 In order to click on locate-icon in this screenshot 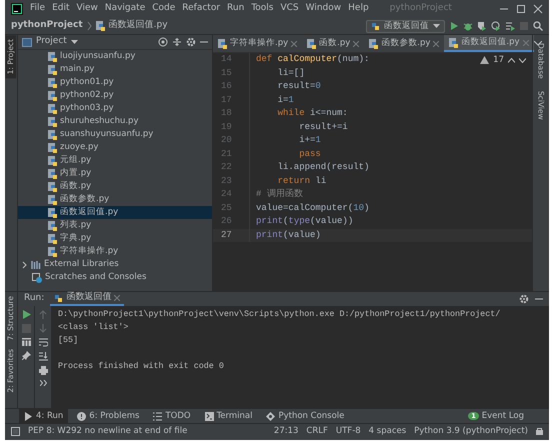, I will do `click(163, 42)`.